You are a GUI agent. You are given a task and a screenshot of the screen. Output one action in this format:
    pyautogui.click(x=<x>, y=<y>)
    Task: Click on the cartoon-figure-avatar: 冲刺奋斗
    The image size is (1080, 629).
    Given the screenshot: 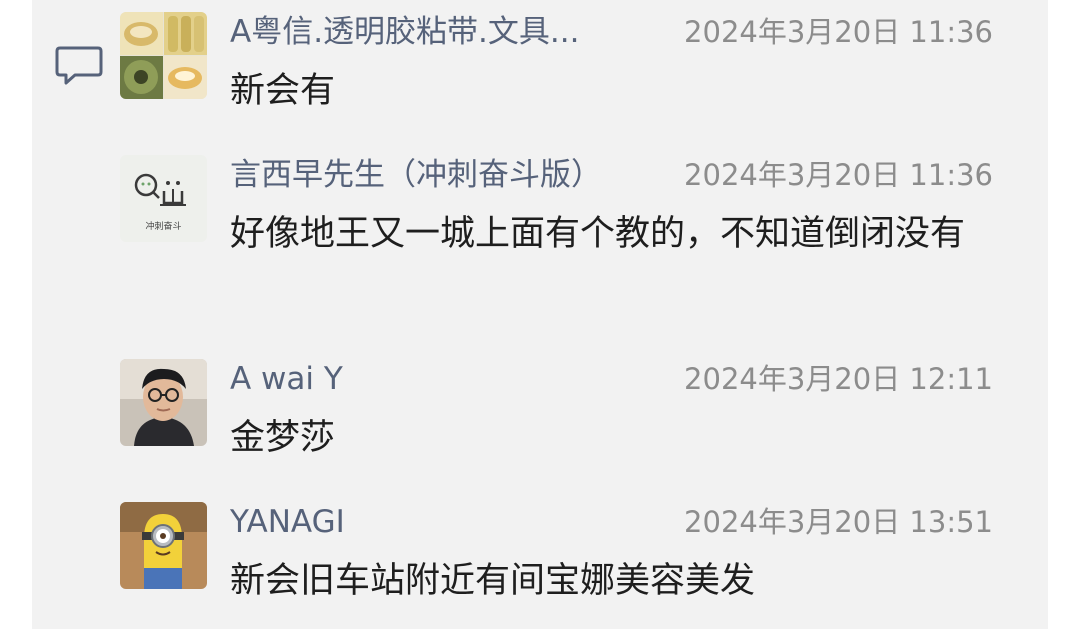 What is the action you would take?
    pyautogui.click(x=163, y=198)
    